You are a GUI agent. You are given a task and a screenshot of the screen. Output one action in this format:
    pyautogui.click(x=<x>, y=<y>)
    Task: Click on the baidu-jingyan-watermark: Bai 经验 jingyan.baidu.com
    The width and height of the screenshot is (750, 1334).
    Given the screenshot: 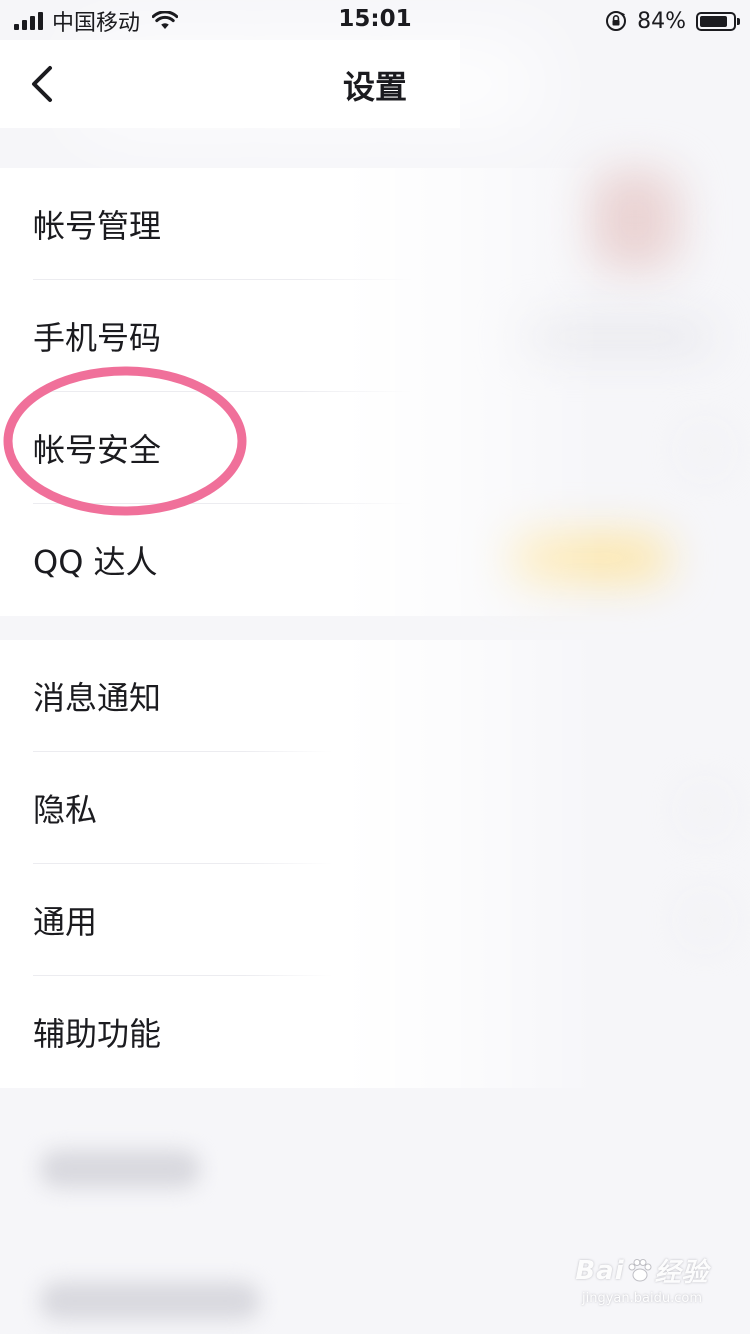 What is the action you would take?
    pyautogui.click(x=642, y=1279)
    